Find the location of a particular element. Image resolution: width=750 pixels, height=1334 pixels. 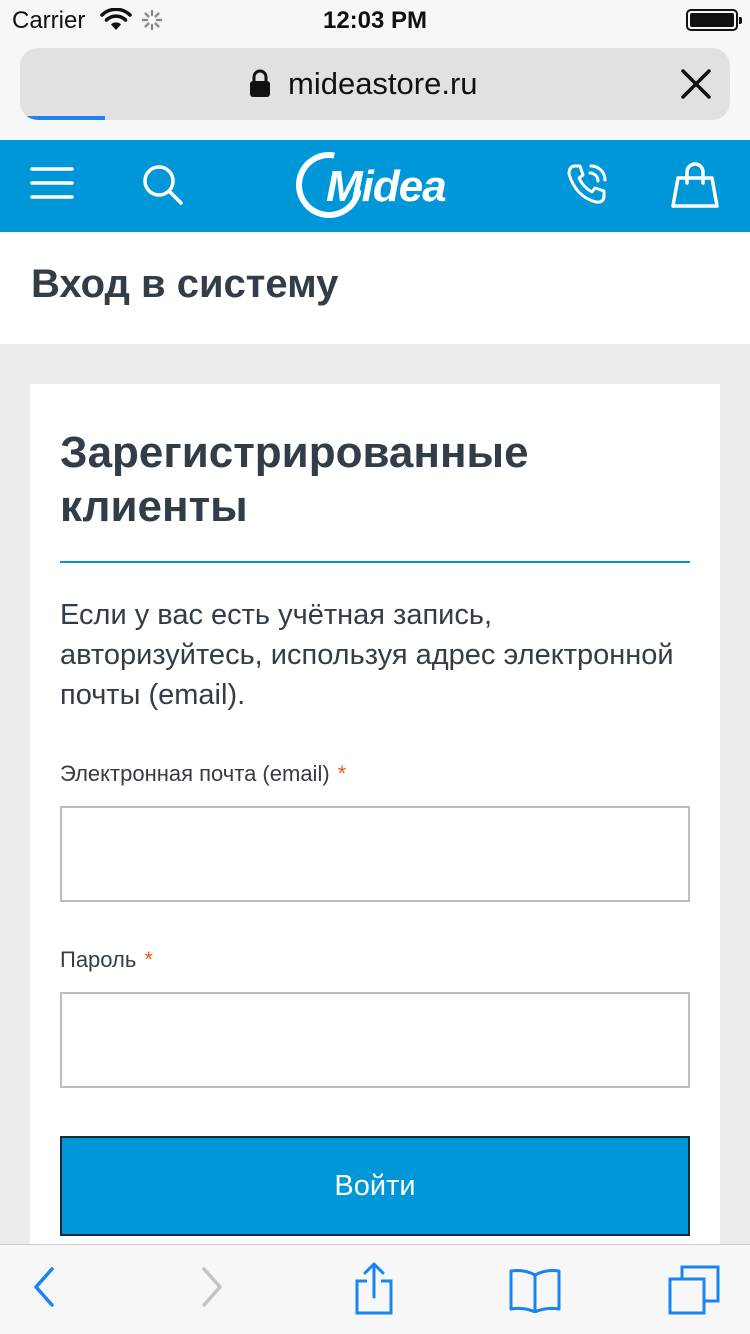

login-heading: Зарегистрированные клиенты is located at coordinates (294, 479).